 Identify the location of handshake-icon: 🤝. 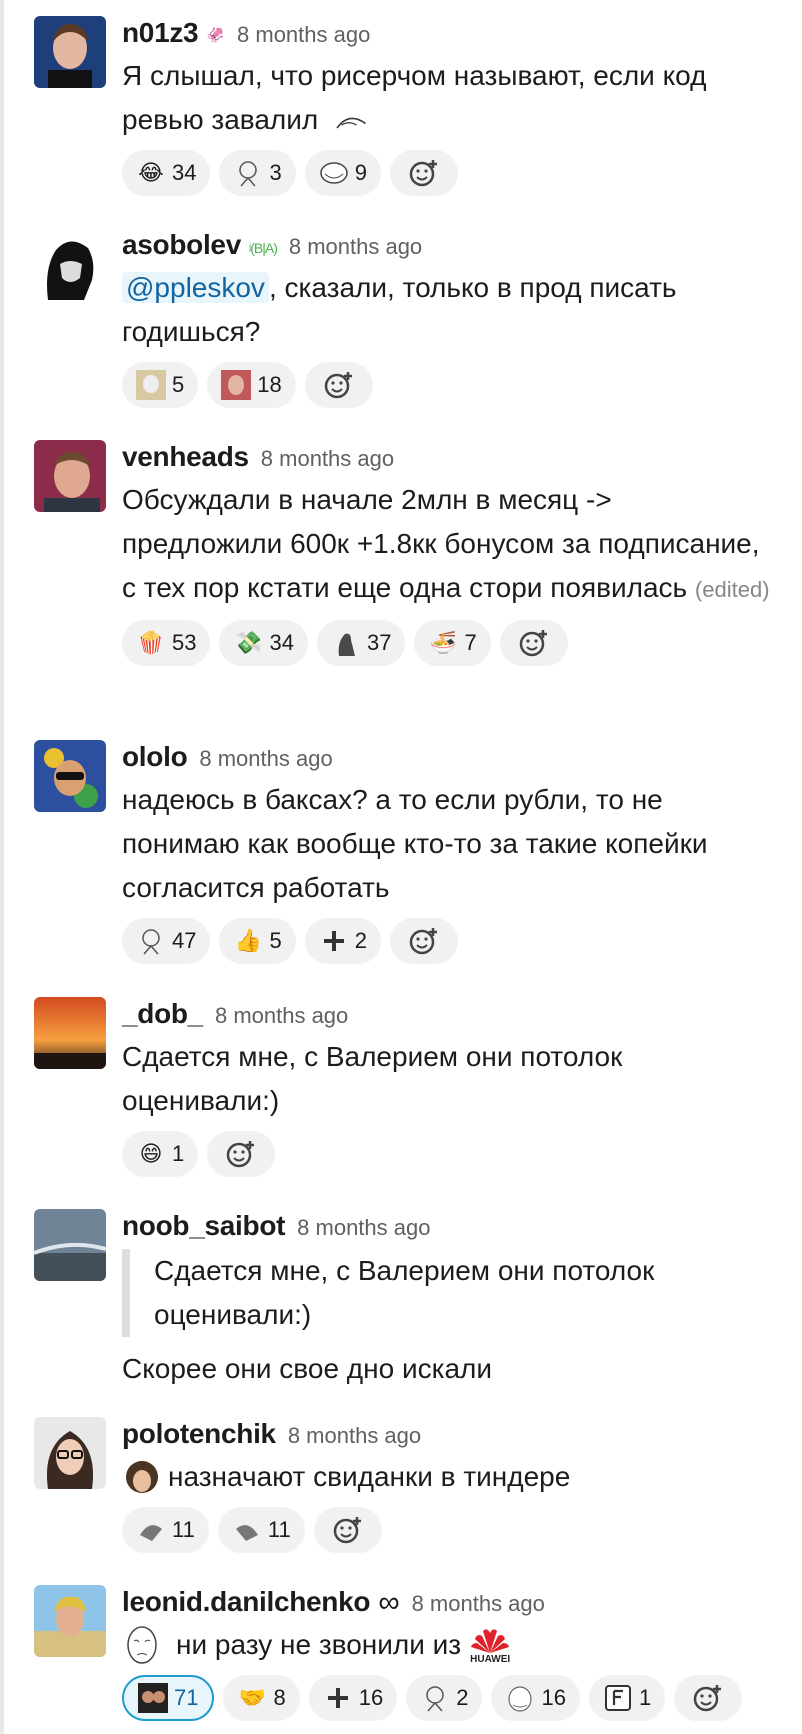
(252, 1697).